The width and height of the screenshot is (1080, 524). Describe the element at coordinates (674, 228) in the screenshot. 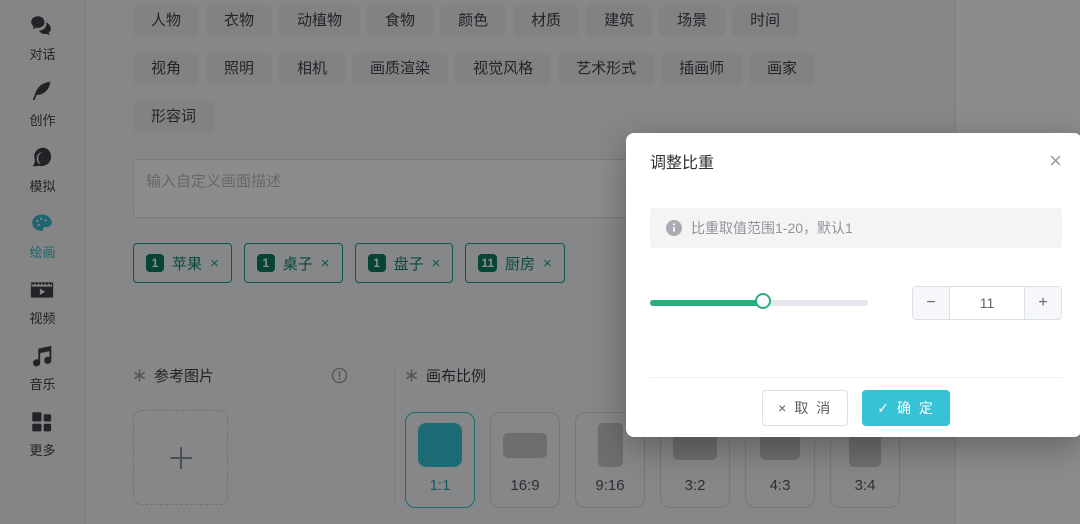

I see `info-filled-icon` at that location.